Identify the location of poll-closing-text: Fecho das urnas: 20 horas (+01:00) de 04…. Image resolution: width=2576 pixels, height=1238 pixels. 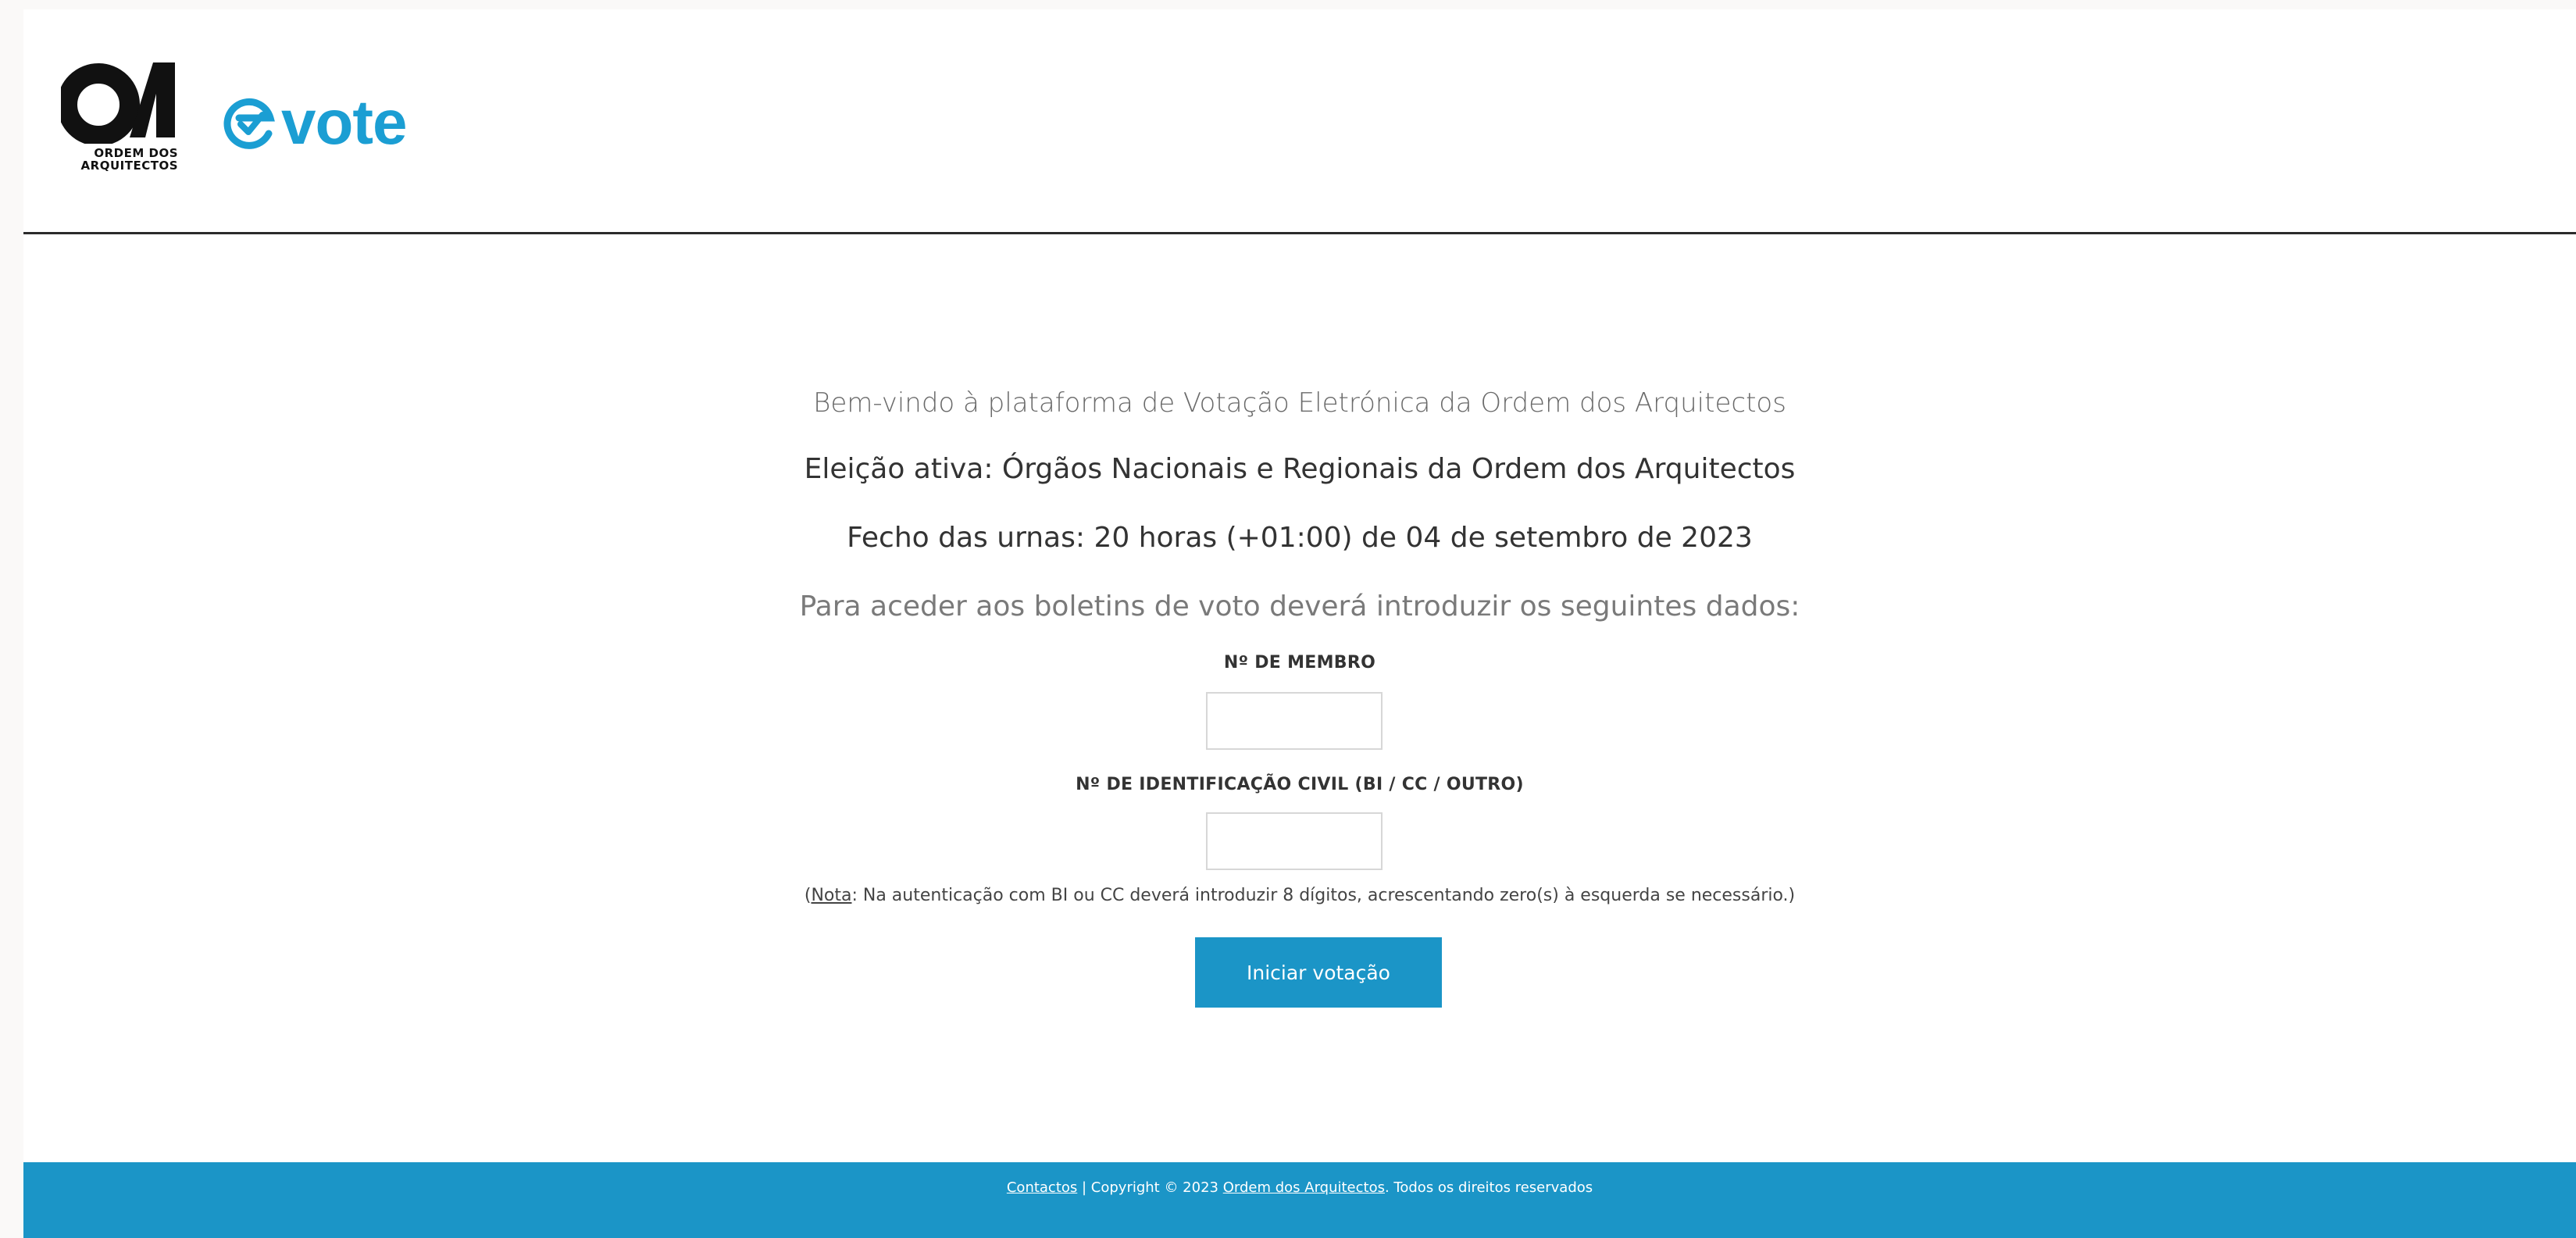
(1300, 538).